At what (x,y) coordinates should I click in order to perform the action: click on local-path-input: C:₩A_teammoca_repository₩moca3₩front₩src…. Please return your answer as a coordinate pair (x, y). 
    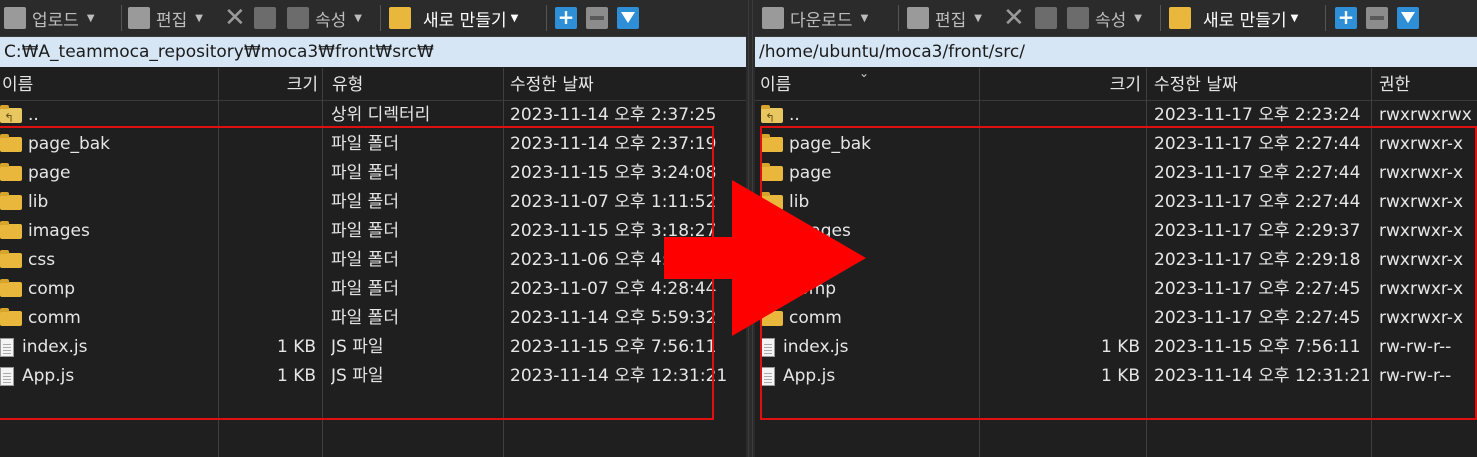
    Looking at the image, I should click on (373, 52).